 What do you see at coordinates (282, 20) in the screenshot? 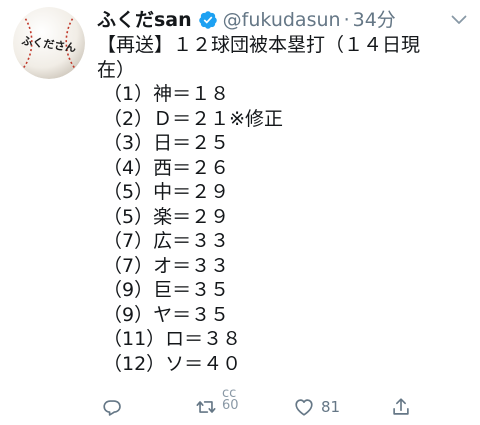
I see `user-handle: @fukudasun` at bounding box center [282, 20].